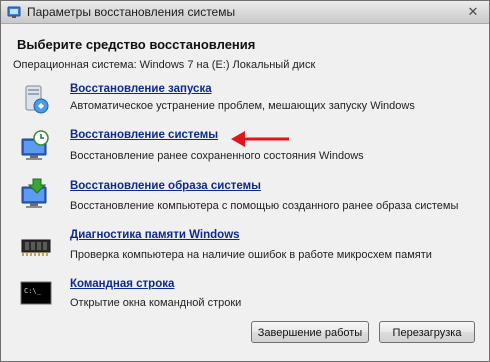 Image resolution: width=490 pixels, height=362 pixels. I want to click on memory-diagnostic-link: Диагностика памяти Windows, so click(155, 235).